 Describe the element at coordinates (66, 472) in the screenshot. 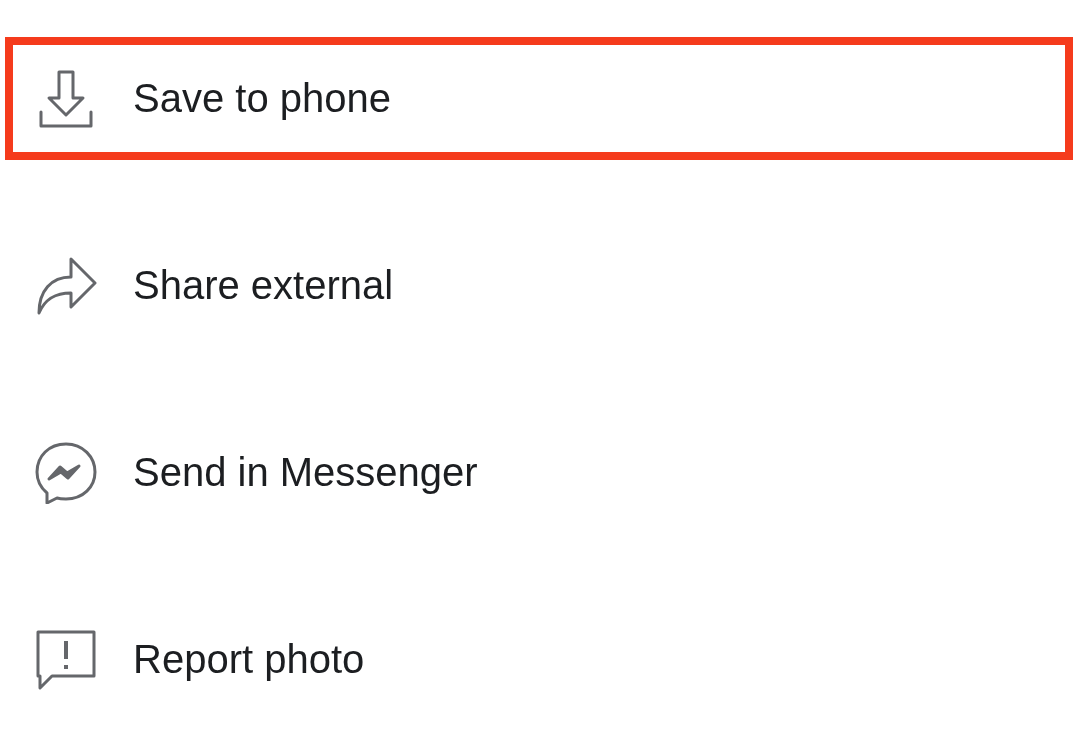

I see `messenger-icon` at that location.